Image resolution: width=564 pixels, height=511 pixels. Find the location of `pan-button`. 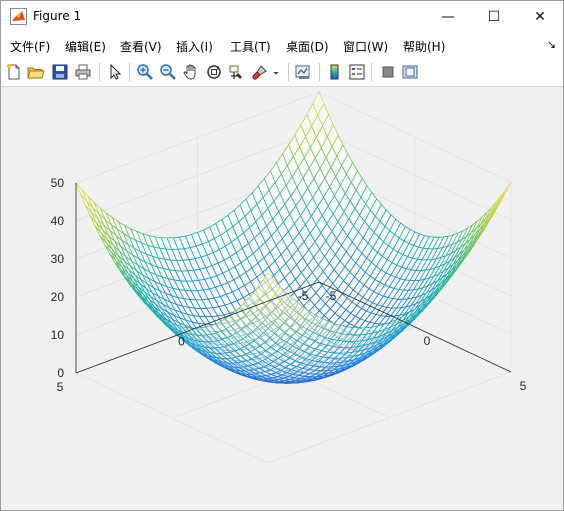

pan-button is located at coordinates (191, 72).